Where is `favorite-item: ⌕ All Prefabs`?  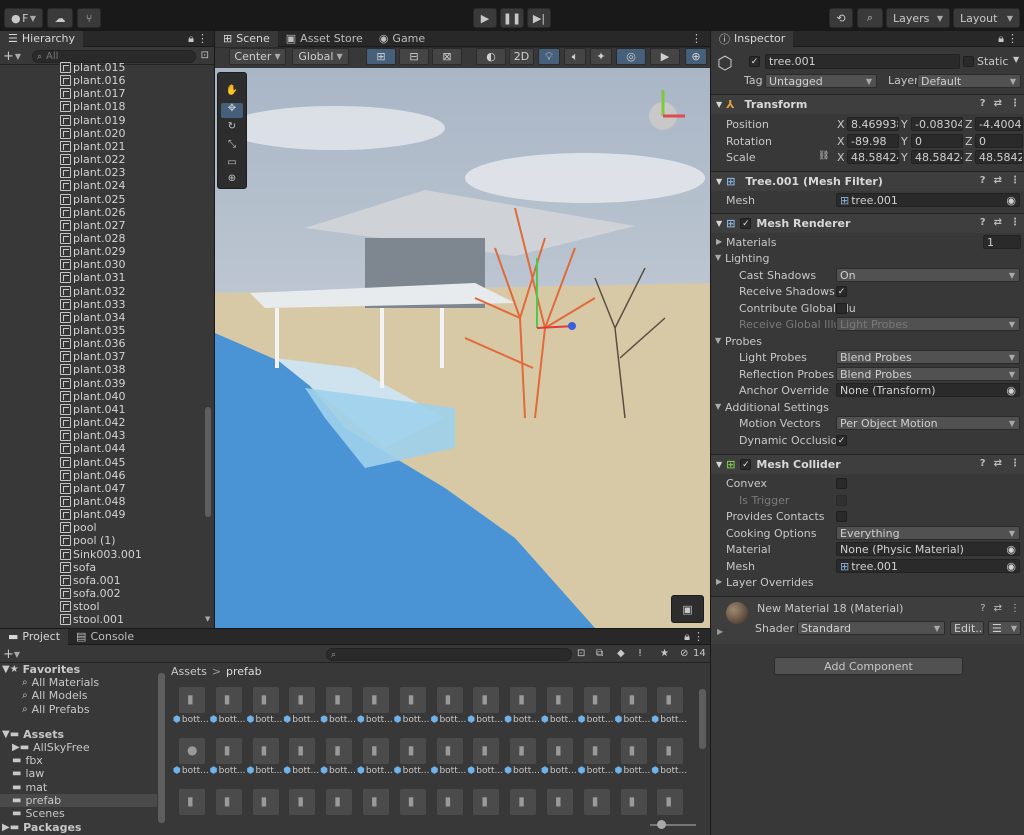
favorite-item: ⌕ All Prefabs is located at coordinates (78, 709).